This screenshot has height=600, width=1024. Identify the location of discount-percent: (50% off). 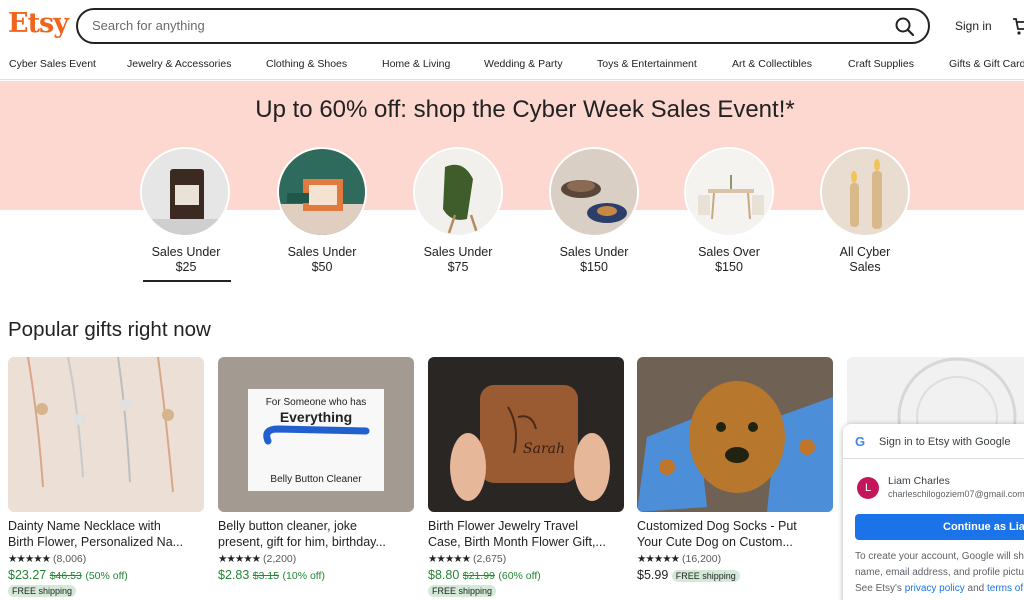
(106, 576).